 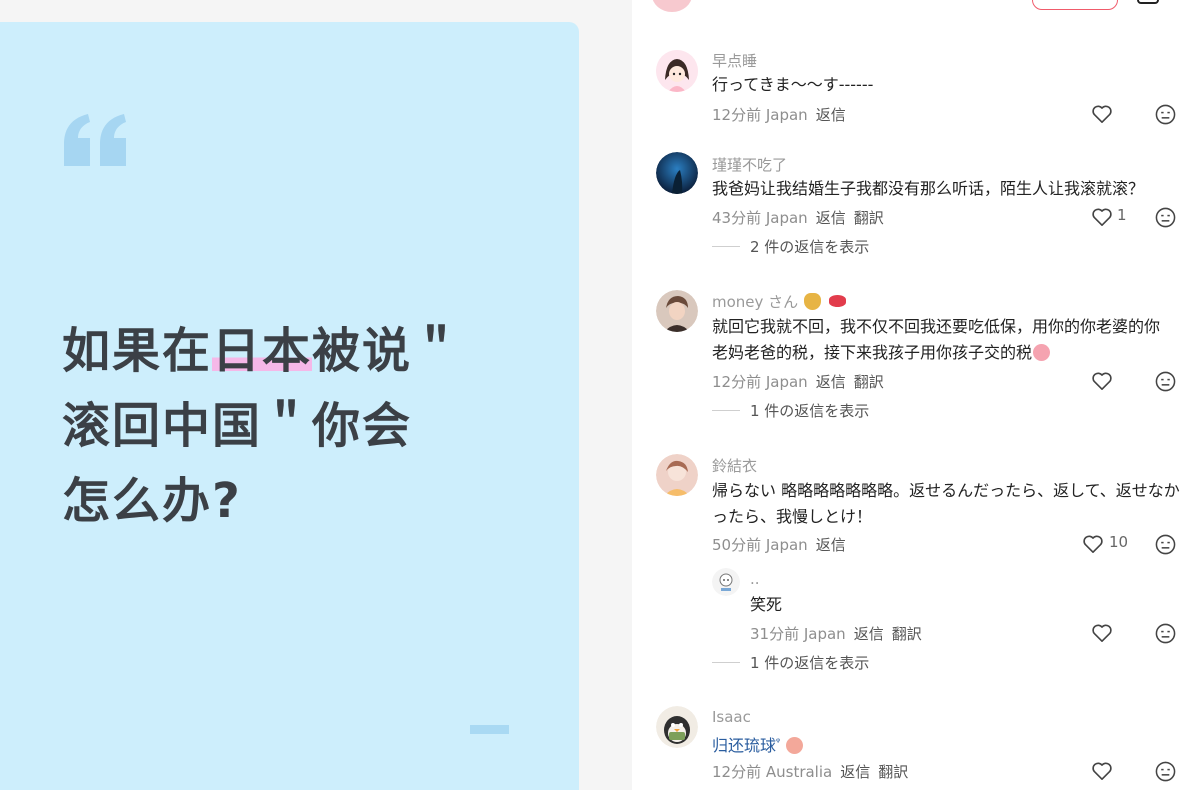 I want to click on comment-meta: 50分前 Japan 返信, so click(x=779, y=544).